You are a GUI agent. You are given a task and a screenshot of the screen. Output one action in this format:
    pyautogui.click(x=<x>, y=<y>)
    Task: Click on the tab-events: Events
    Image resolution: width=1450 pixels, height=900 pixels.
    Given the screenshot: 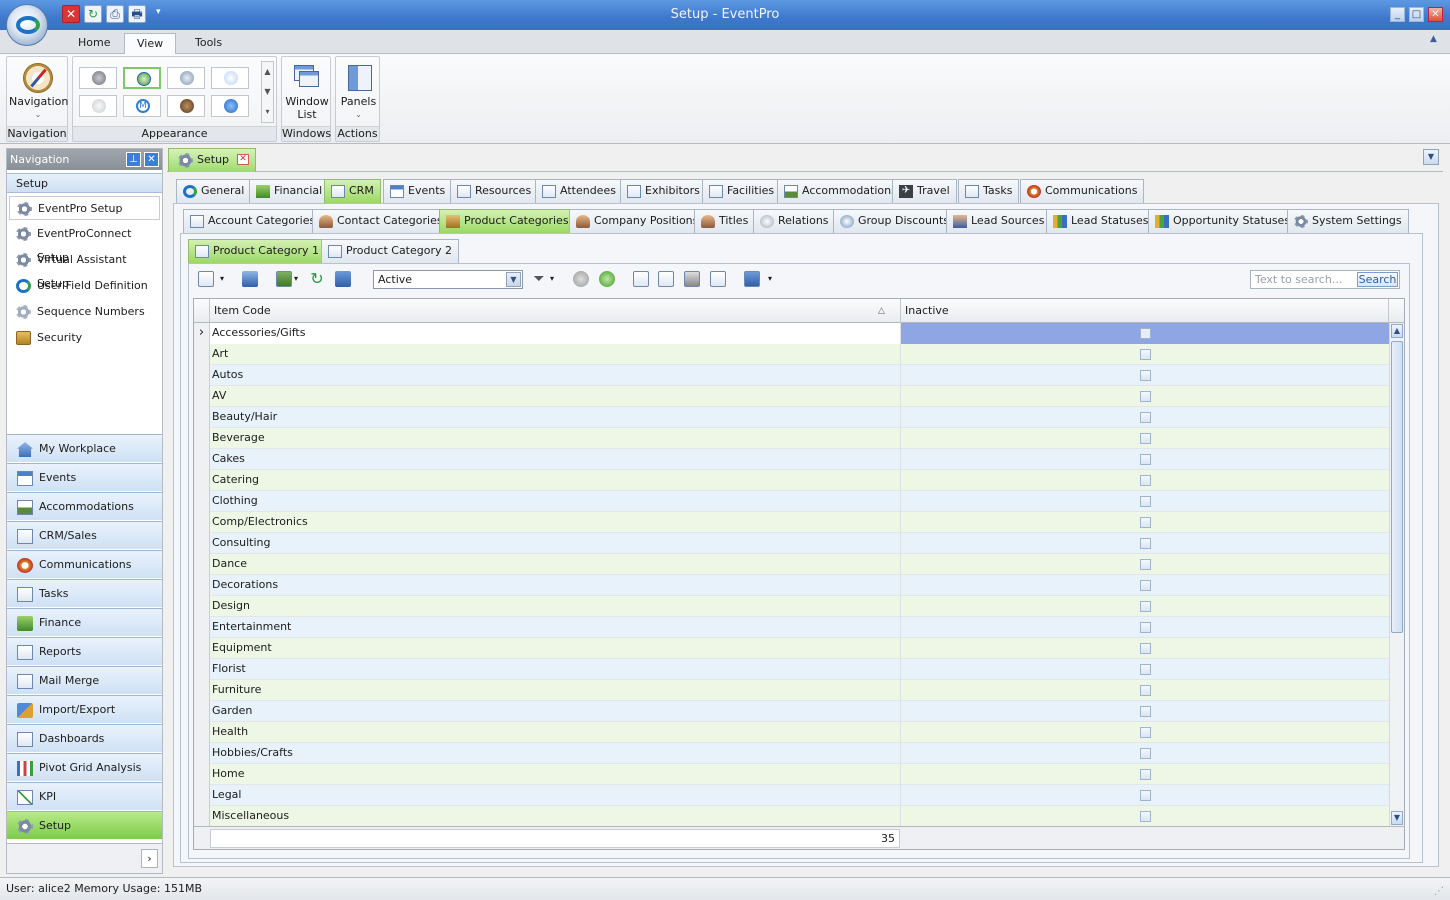 What is the action you would take?
    pyautogui.click(x=418, y=191)
    